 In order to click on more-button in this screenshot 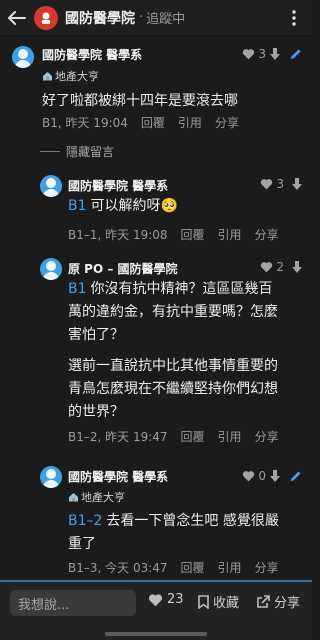, I will do `click(294, 18)`.